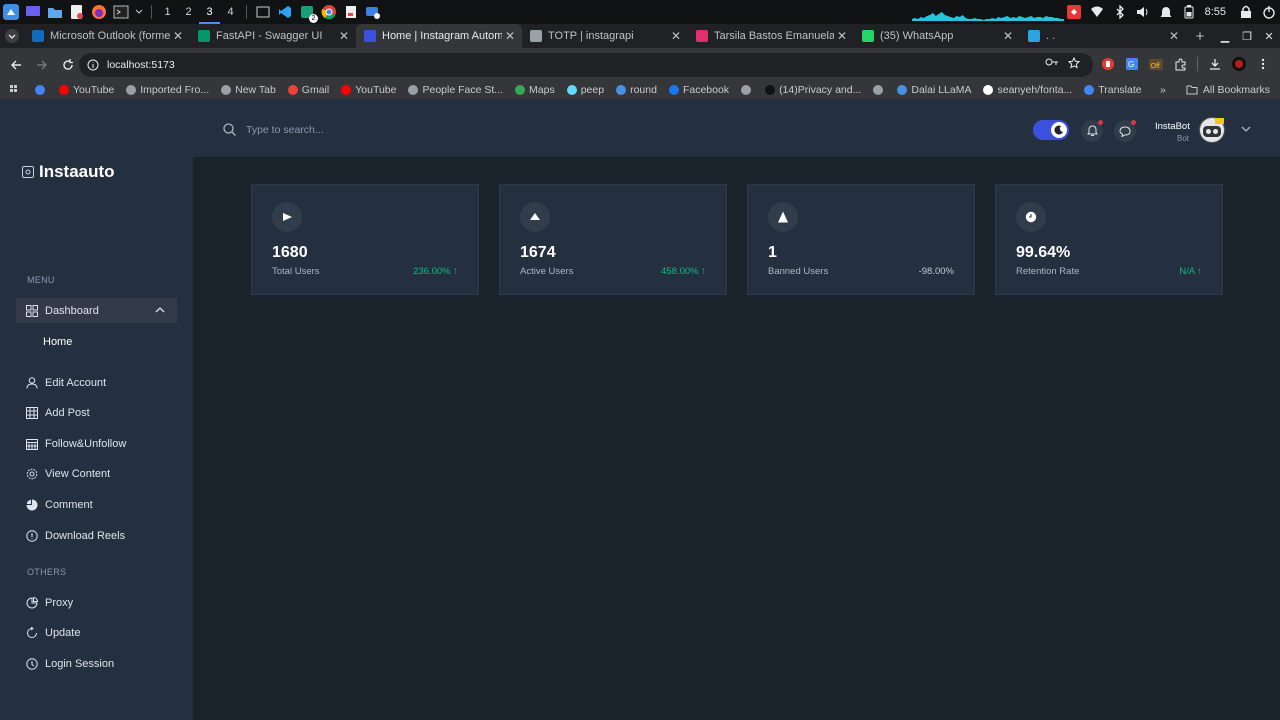 This screenshot has height=720, width=1280. I want to click on sidebar-item-edit-account: Edit Account, so click(96, 382).